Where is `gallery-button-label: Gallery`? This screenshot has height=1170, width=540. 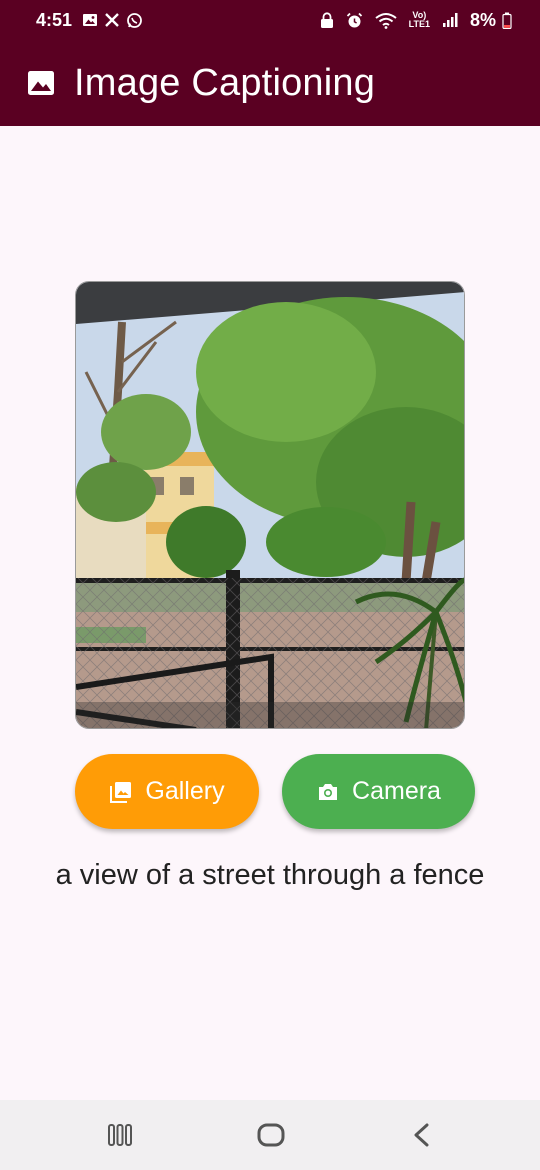
gallery-button-label: Gallery is located at coordinates (185, 791).